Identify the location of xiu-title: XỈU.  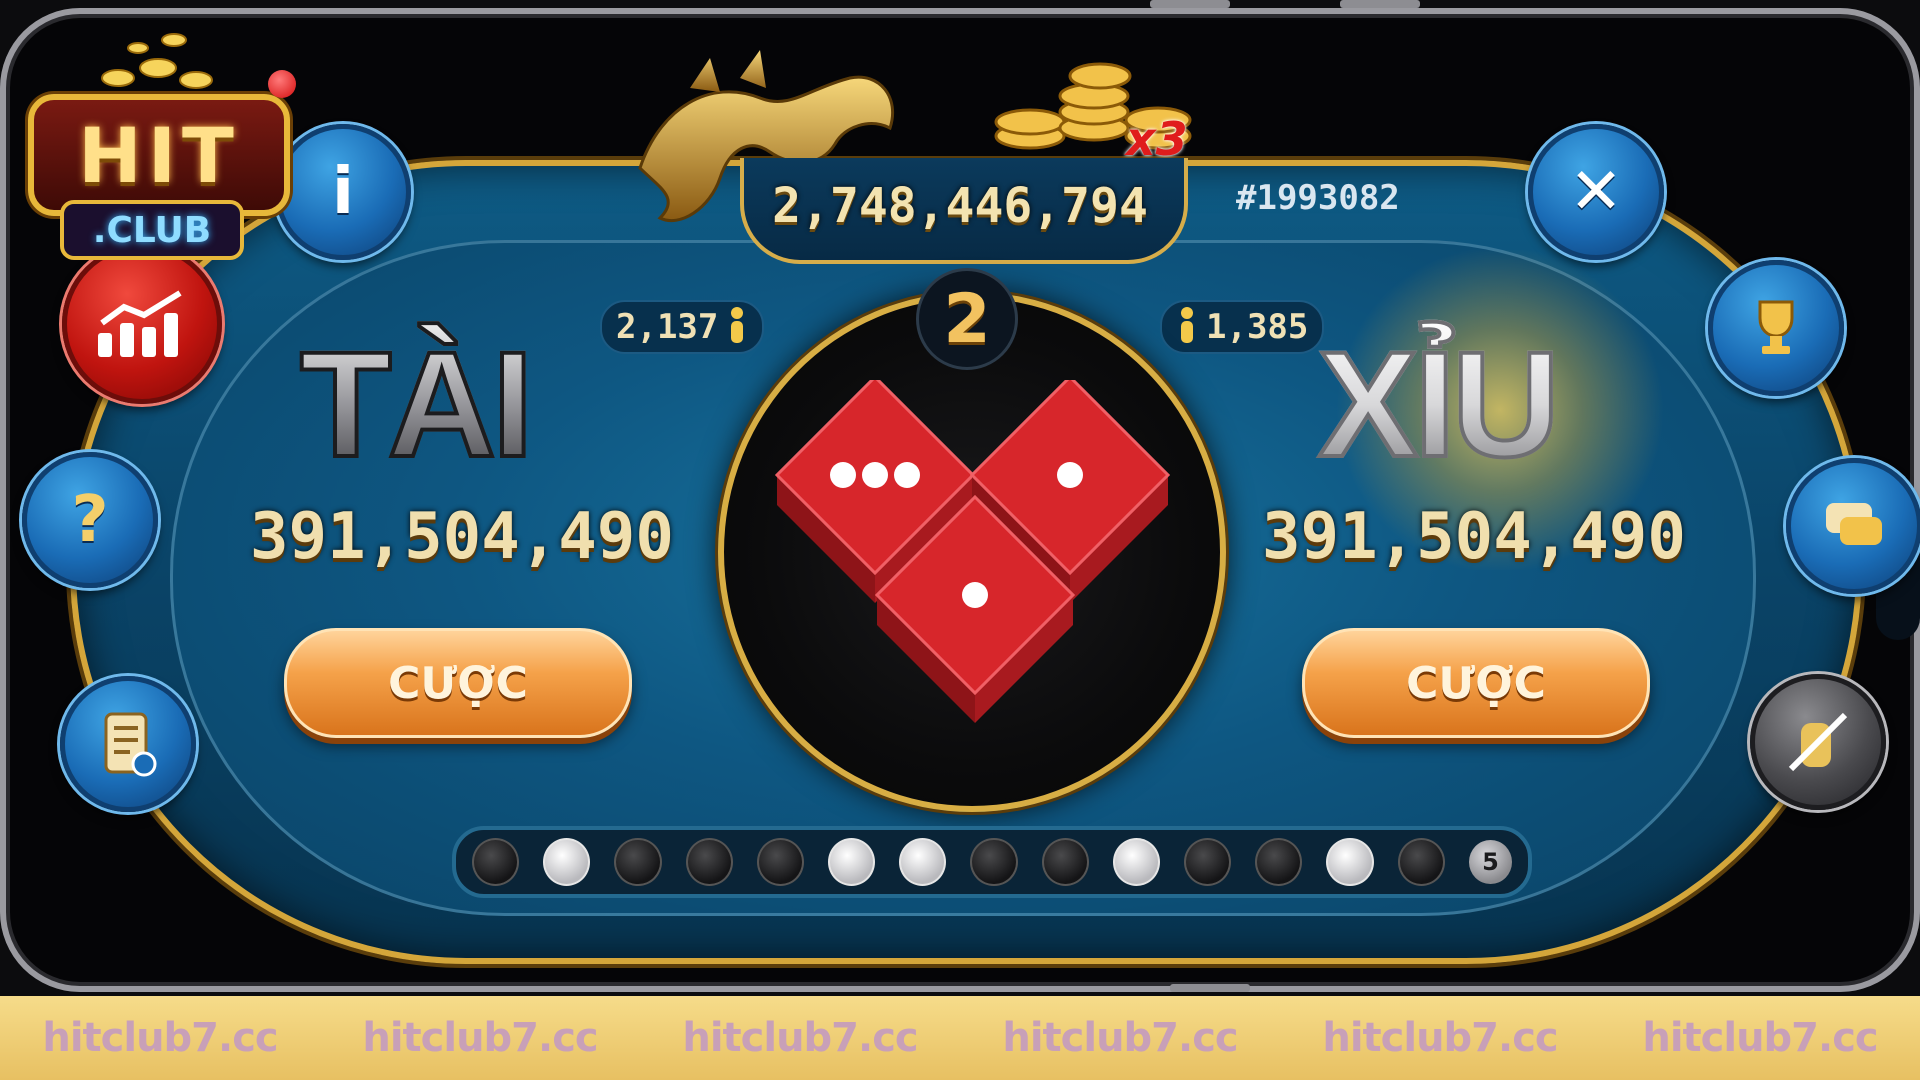
(1439, 404).